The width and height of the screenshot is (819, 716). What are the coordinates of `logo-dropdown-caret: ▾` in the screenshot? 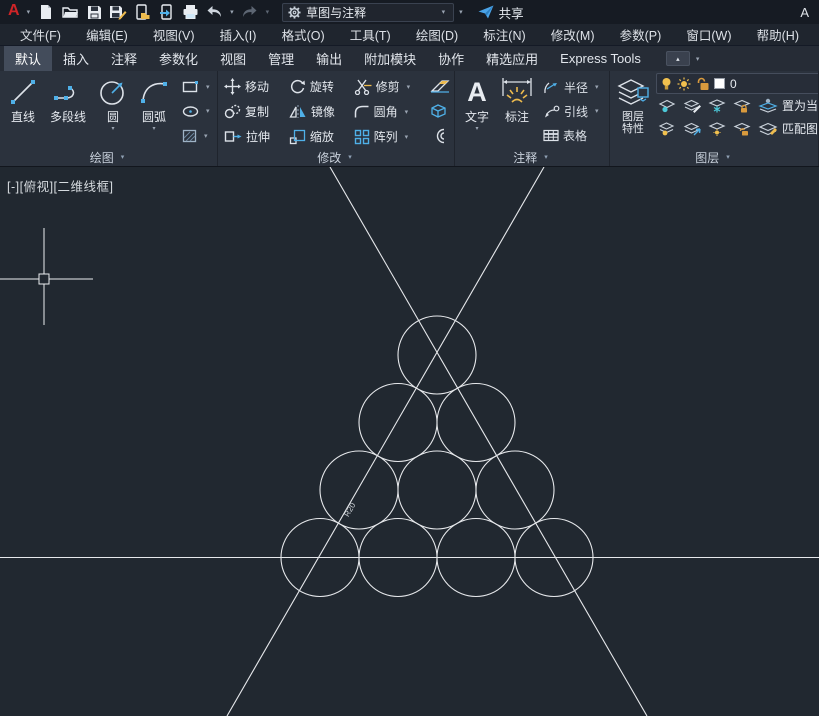 It's located at (29, 12).